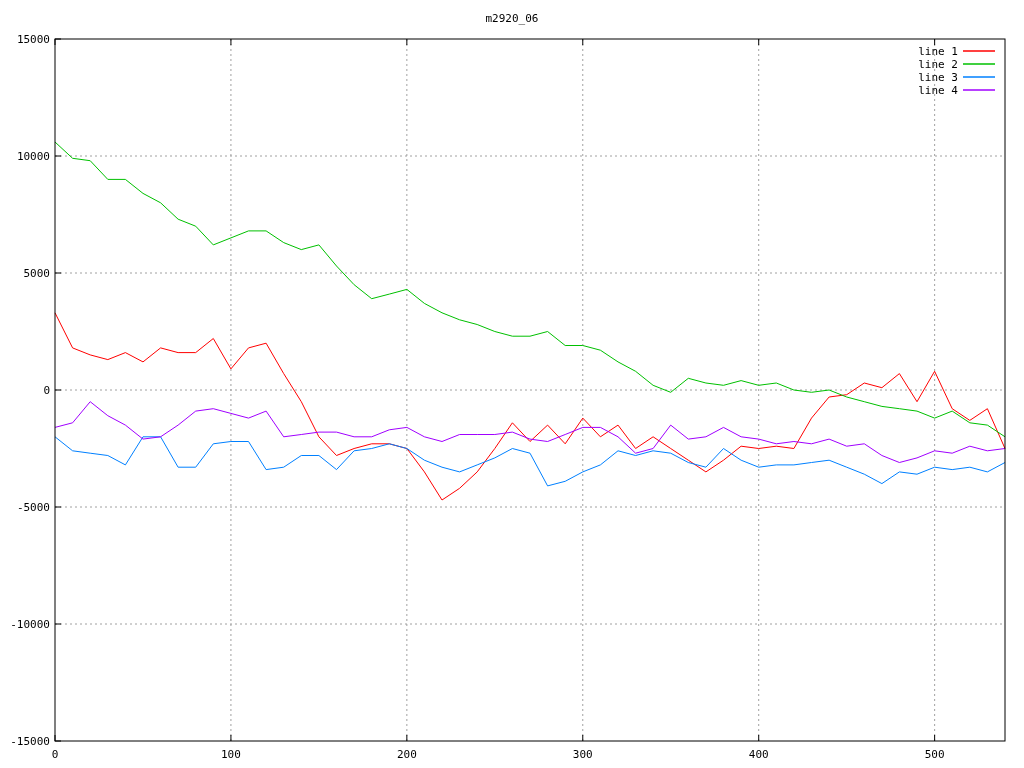 The width and height of the screenshot is (1024, 768). What do you see at coordinates (55, 754) in the screenshot?
I see `x-tick-label: 0` at bounding box center [55, 754].